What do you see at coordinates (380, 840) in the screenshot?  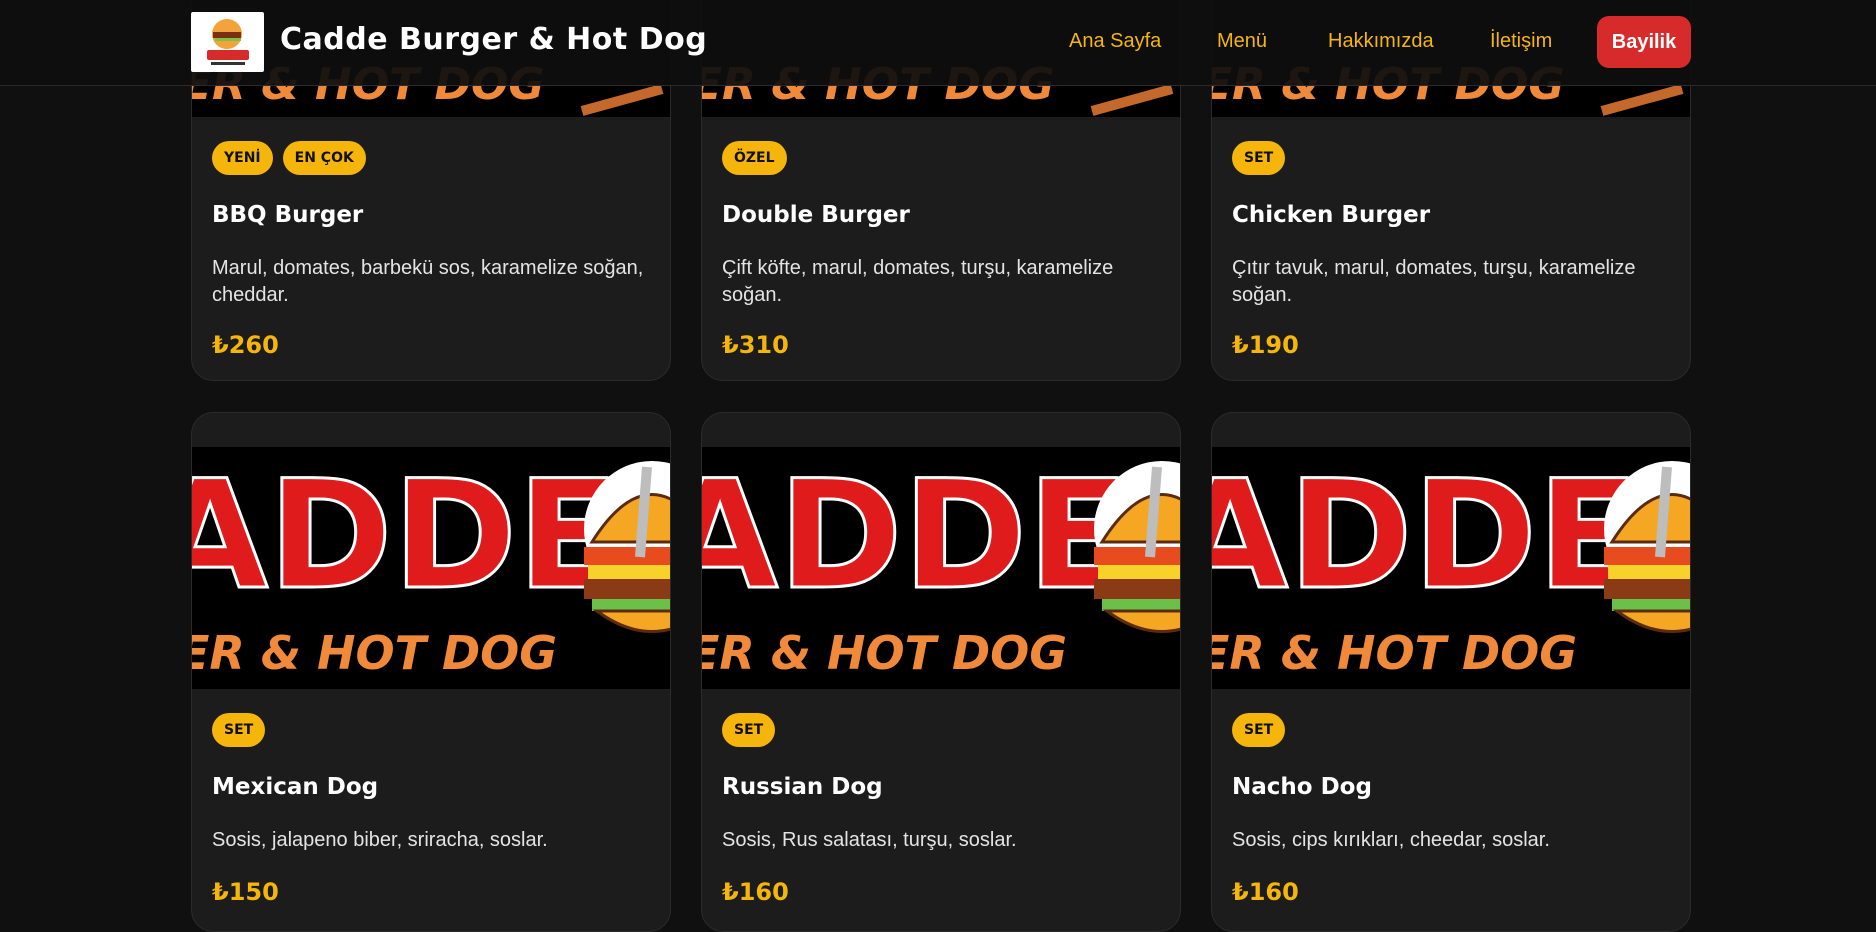 I see `card-description: Sosis, jalapeno biber, sriracha, soslar.` at bounding box center [380, 840].